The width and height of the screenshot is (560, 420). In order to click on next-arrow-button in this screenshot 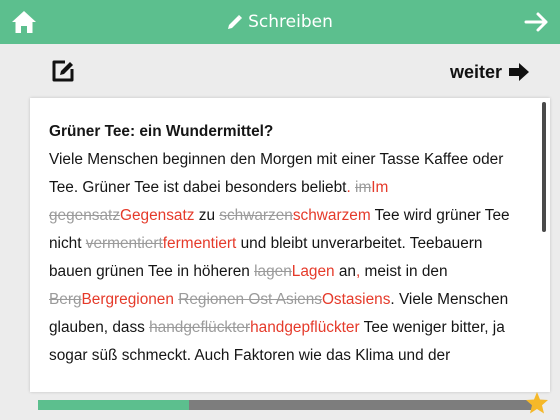, I will do `click(537, 22)`.